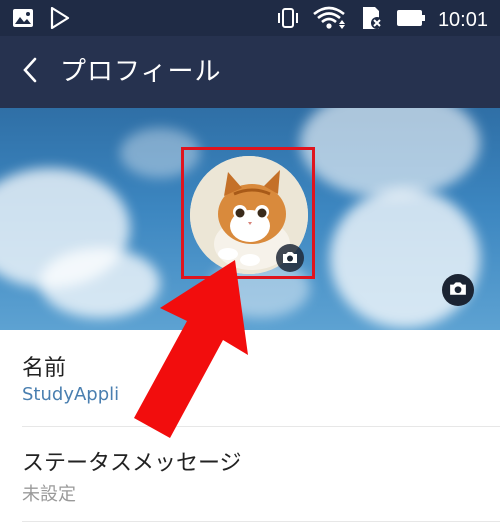 This screenshot has width=500, height=530. I want to click on cover-camera-button, so click(458, 290).